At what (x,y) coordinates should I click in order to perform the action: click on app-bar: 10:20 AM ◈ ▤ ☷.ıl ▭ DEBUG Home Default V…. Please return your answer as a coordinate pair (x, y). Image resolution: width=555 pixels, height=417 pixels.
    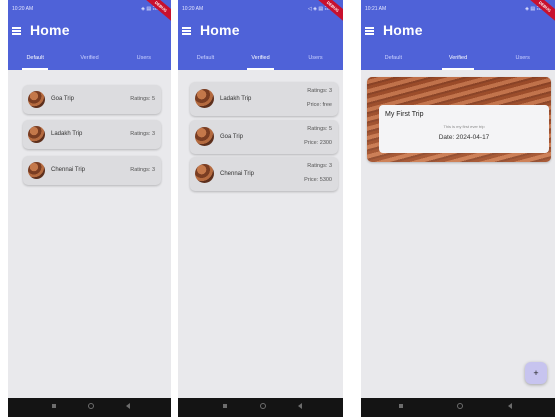
    Looking at the image, I should click on (89, 35).